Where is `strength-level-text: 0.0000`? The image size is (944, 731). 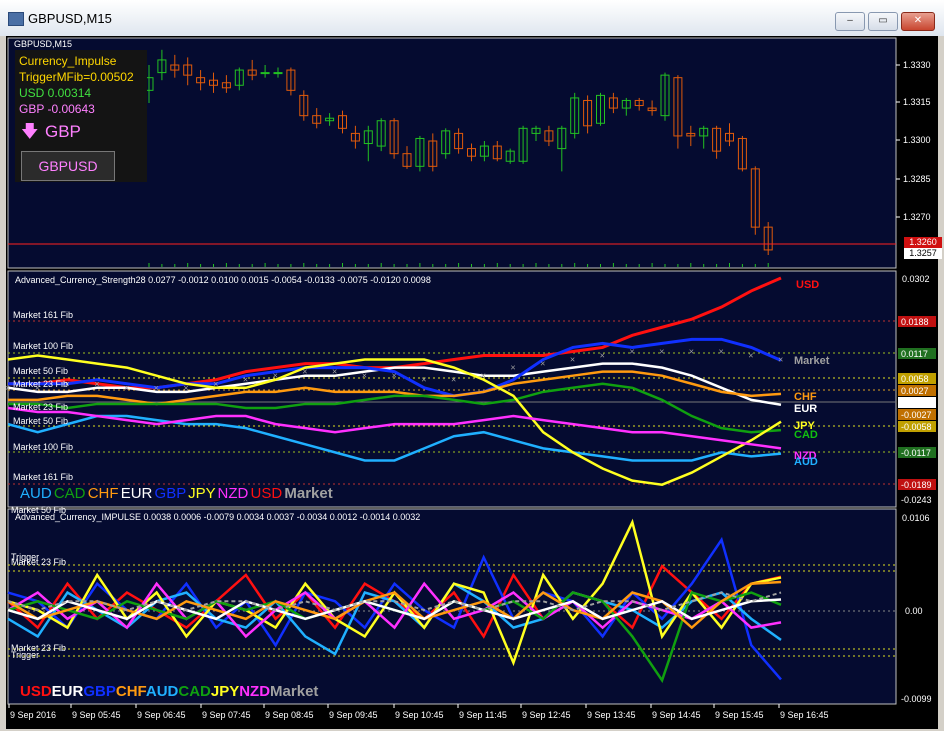 strength-level-text: 0.0000 is located at coordinates (915, 403).